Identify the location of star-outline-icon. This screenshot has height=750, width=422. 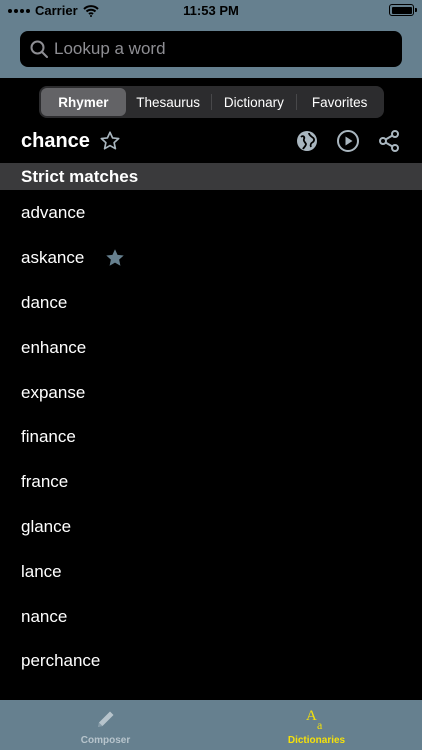
(110, 141).